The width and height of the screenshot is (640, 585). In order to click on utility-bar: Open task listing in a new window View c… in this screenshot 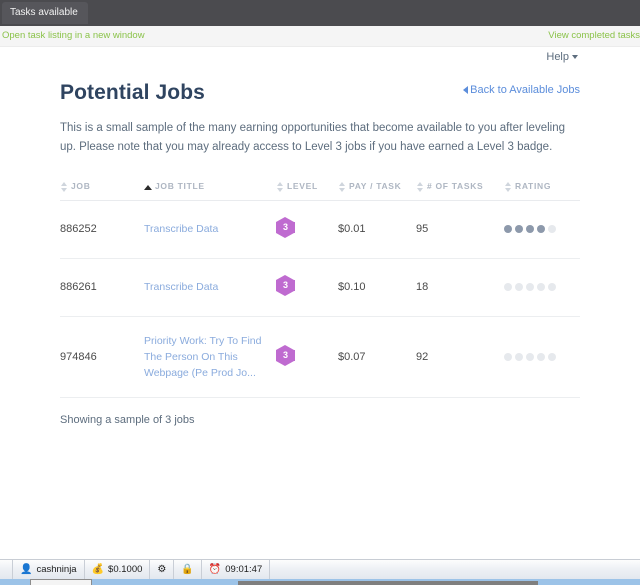, I will do `click(320, 36)`.